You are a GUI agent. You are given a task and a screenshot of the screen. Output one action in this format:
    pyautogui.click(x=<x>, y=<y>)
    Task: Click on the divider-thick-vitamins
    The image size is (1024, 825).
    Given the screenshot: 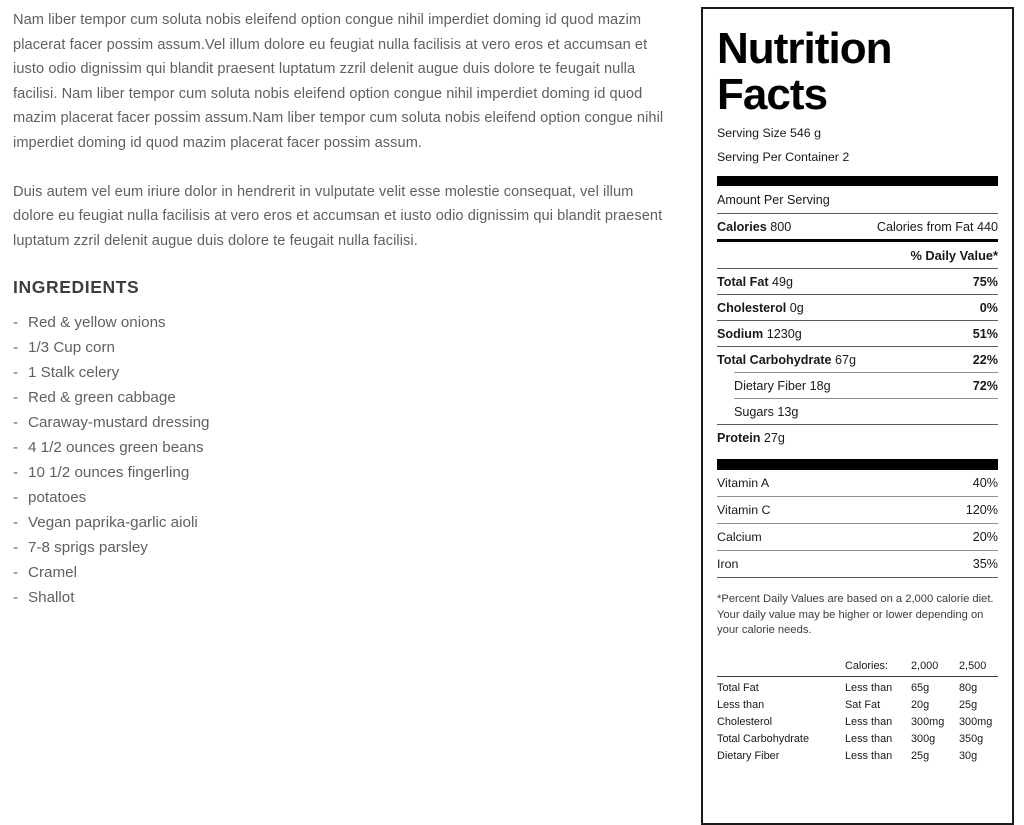 What is the action you would take?
    pyautogui.click(x=857, y=464)
    